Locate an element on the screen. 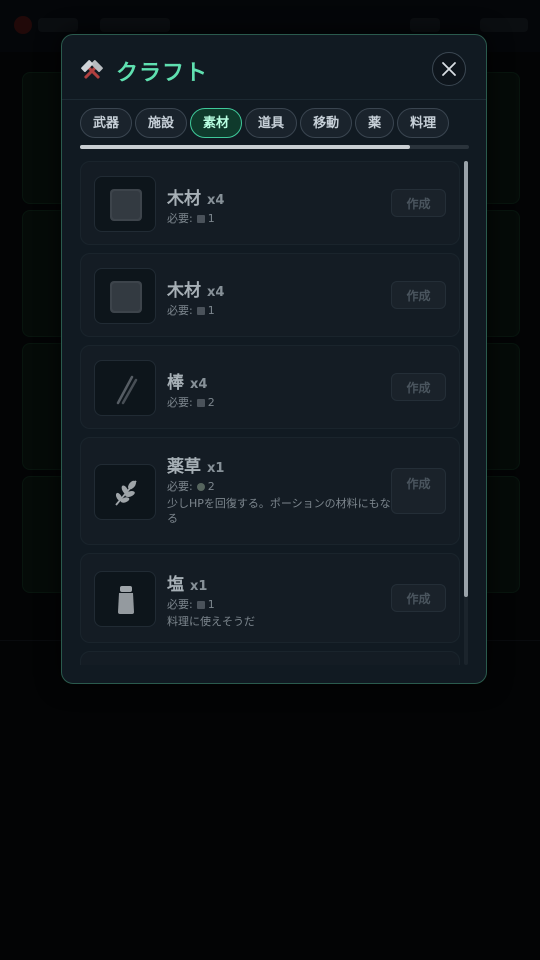  tab-medicine: 薬 is located at coordinates (375, 123).